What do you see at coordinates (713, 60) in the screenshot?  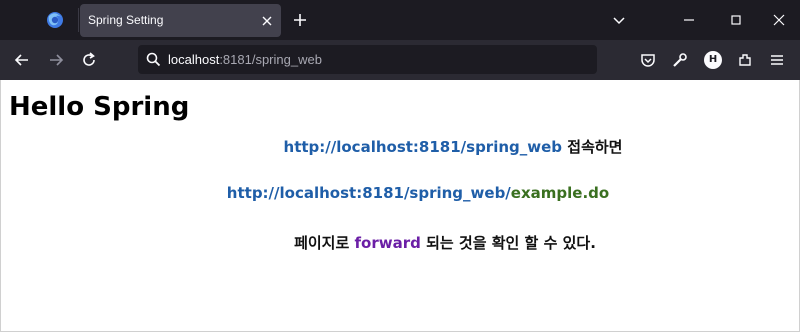 I see `profile-avatar: H` at bounding box center [713, 60].